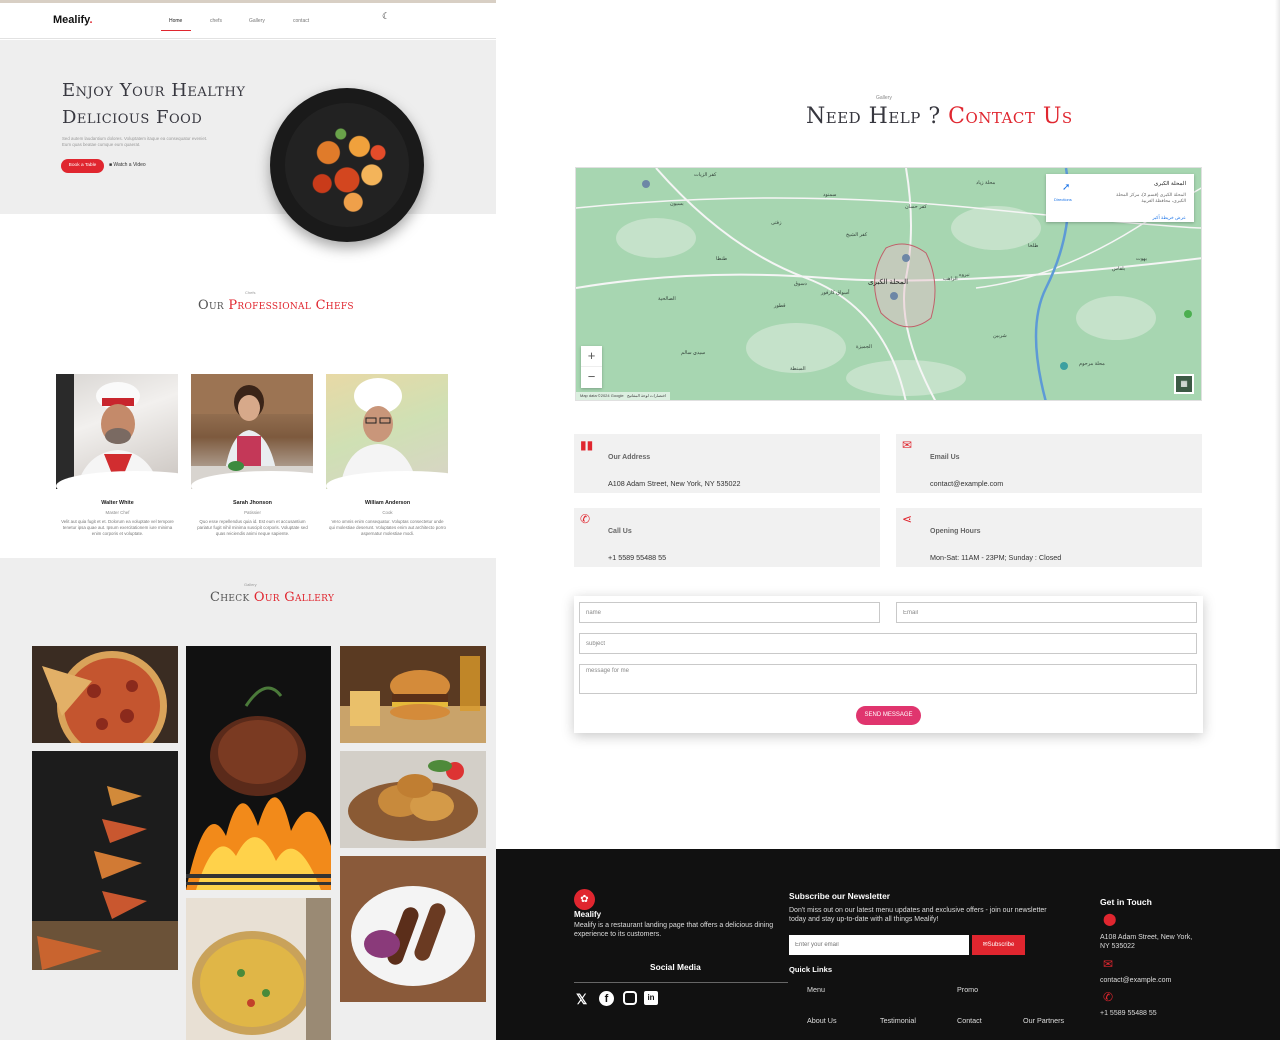 Image resolution: width=1280 pixels, height=1040 pixels. Describe the element at coordinates (916, 207) in the screenshot. I see `map-label: كفر حسان` at that location.